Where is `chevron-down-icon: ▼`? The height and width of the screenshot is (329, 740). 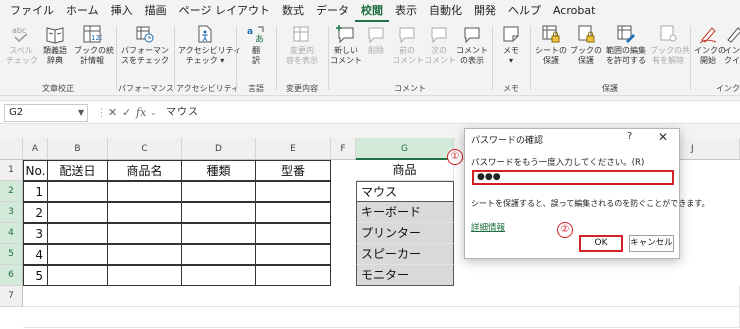
chevron-down-icon: ▼ is located at coordinates (81, 113).